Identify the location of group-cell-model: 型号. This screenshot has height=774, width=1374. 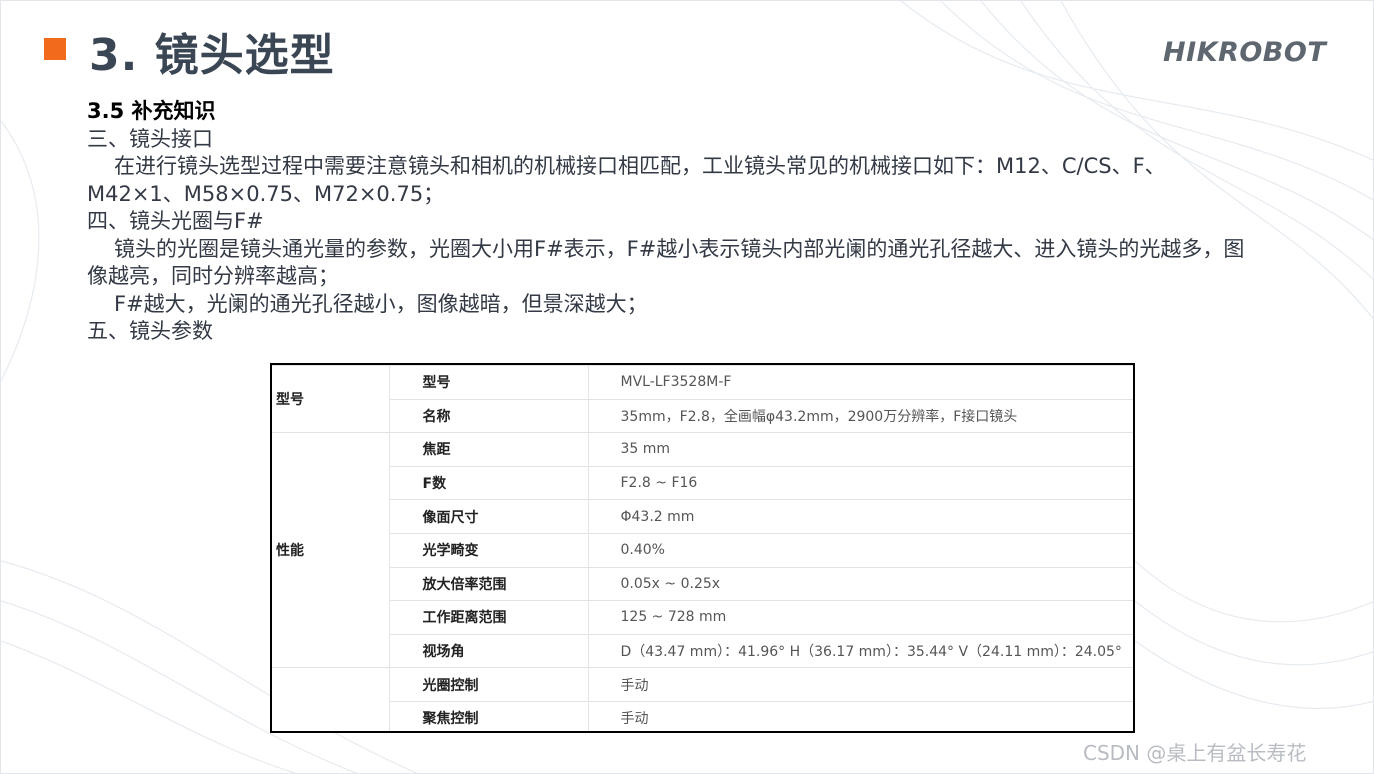
(331, 399).